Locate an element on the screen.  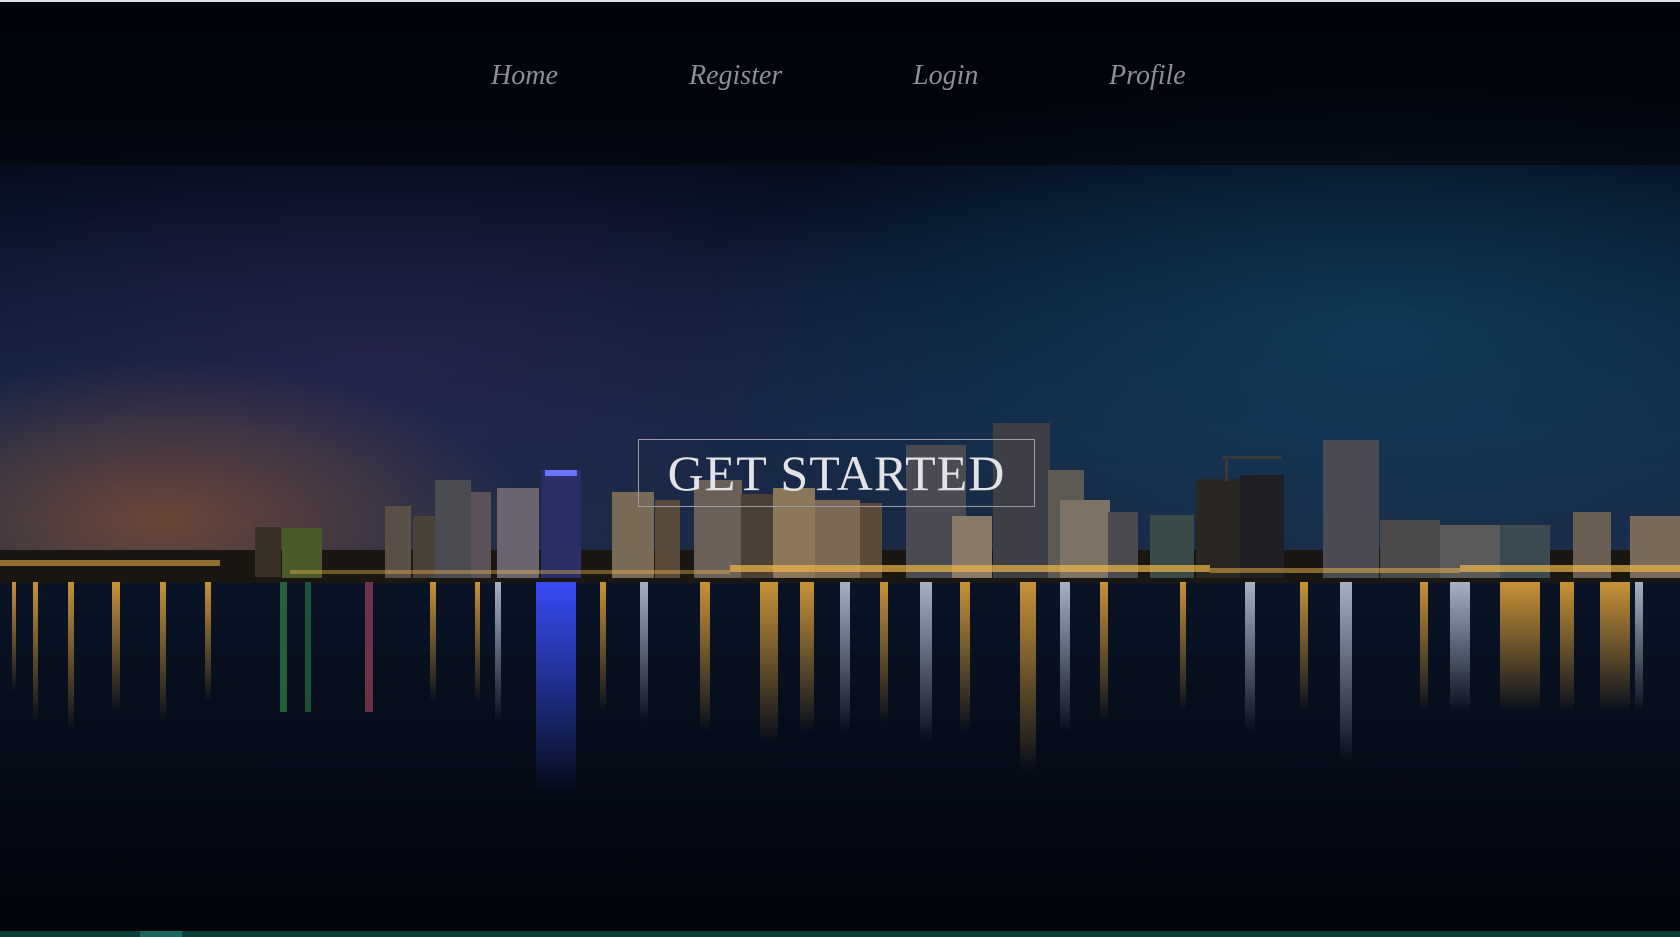
nav-link-login: Login is located at coordinates (945, 76).